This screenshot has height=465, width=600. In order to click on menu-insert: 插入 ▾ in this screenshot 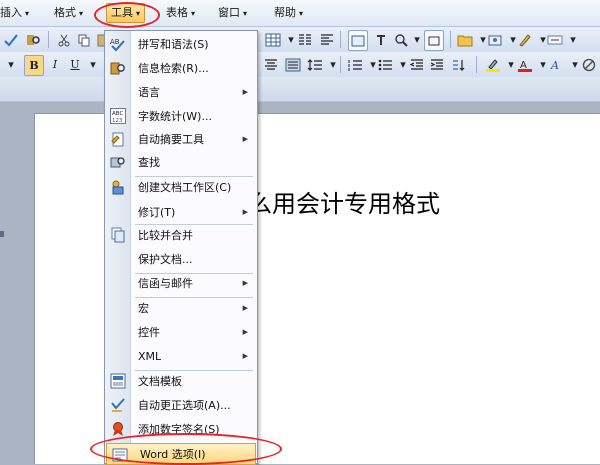, I will do `click(16, 13)`.